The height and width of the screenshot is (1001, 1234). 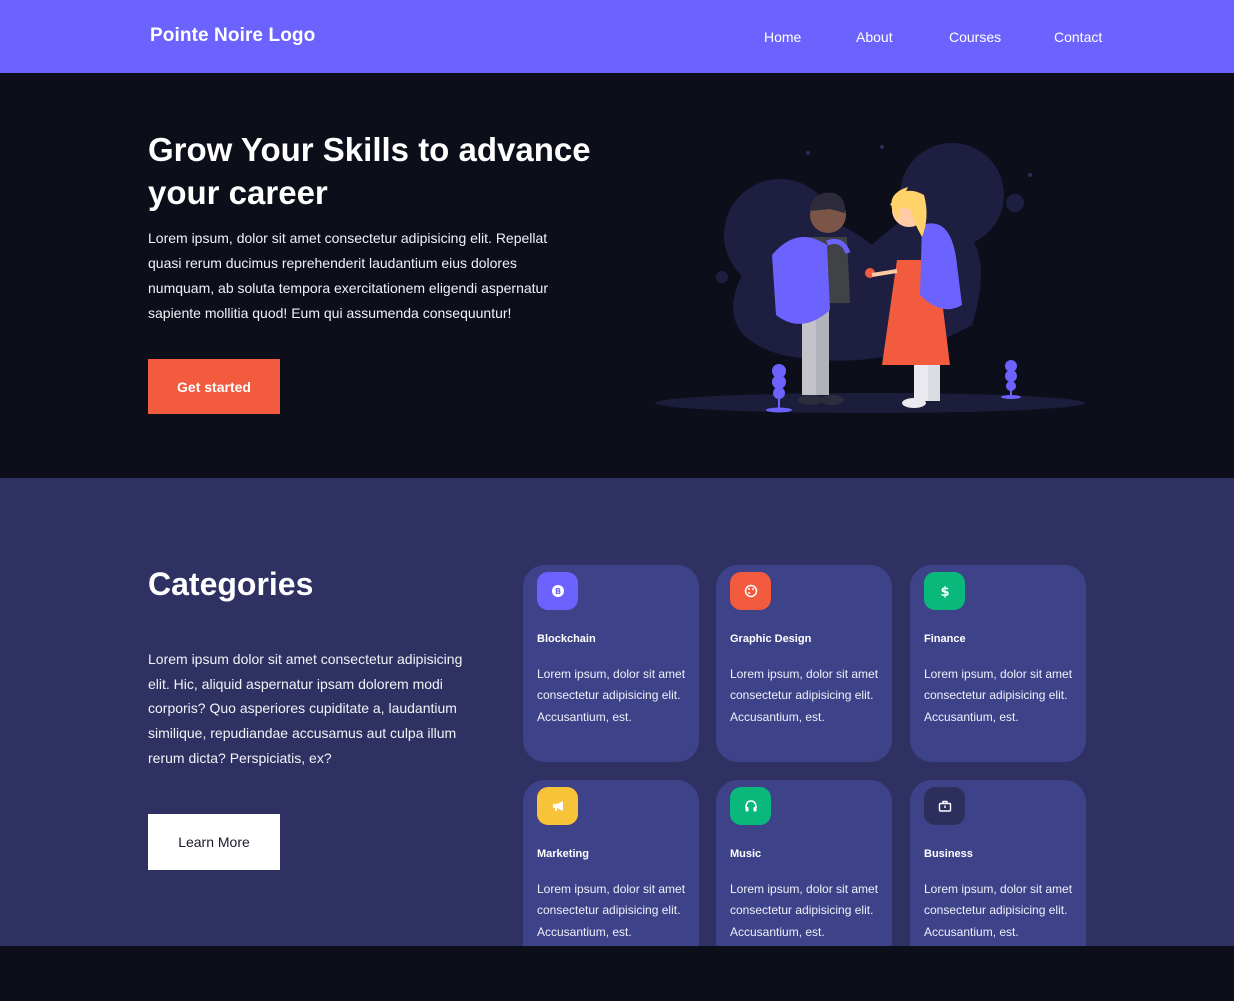 I want to click on nav-link-contact: Contact, so click(x=1078, y=37).